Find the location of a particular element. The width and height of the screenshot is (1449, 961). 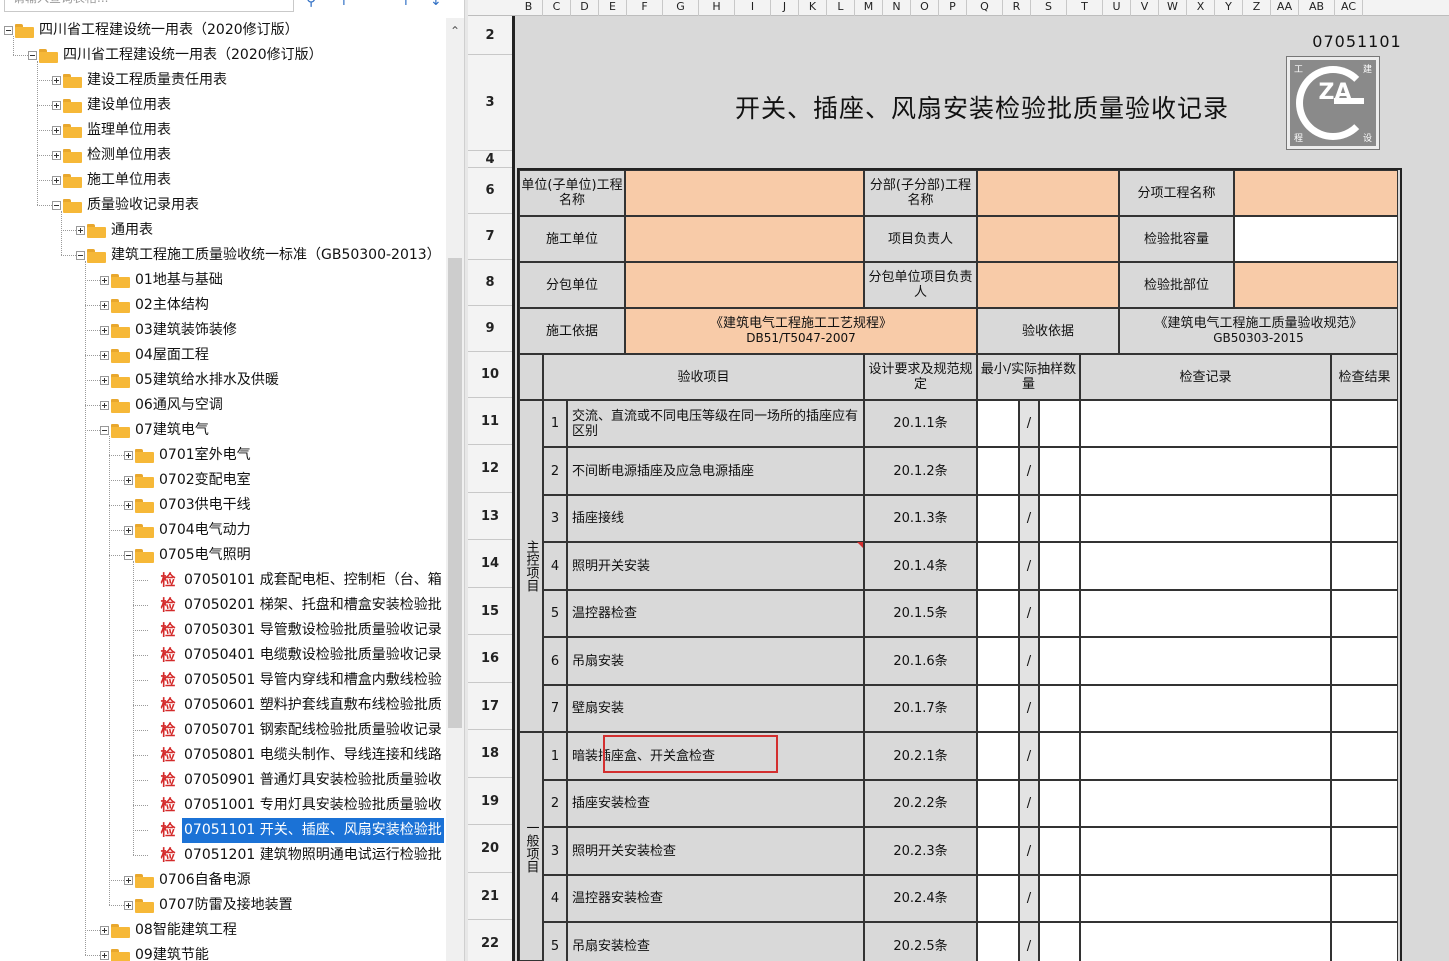

row-header: 6 is located at coordinates (490, 191).